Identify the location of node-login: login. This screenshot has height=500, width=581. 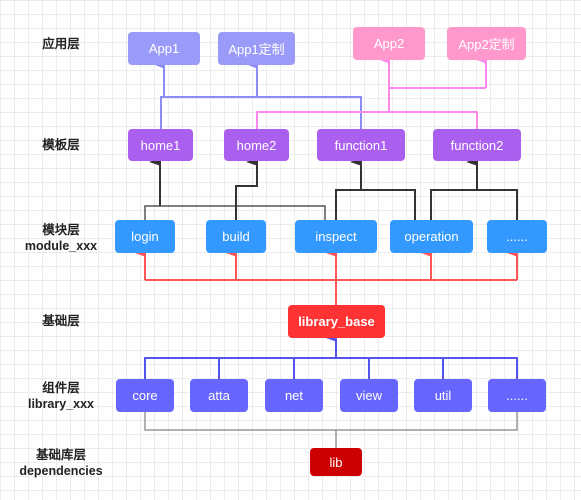
(145, 236).